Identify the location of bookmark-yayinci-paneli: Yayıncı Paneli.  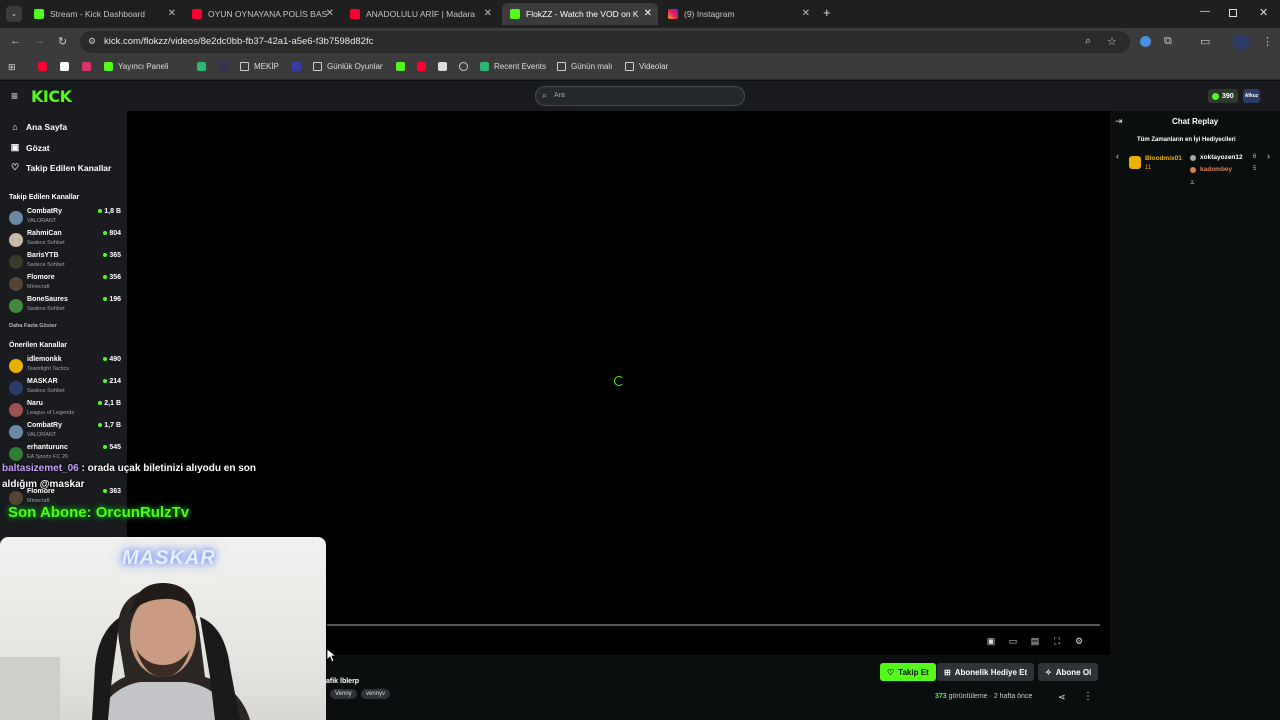
(136, 66).